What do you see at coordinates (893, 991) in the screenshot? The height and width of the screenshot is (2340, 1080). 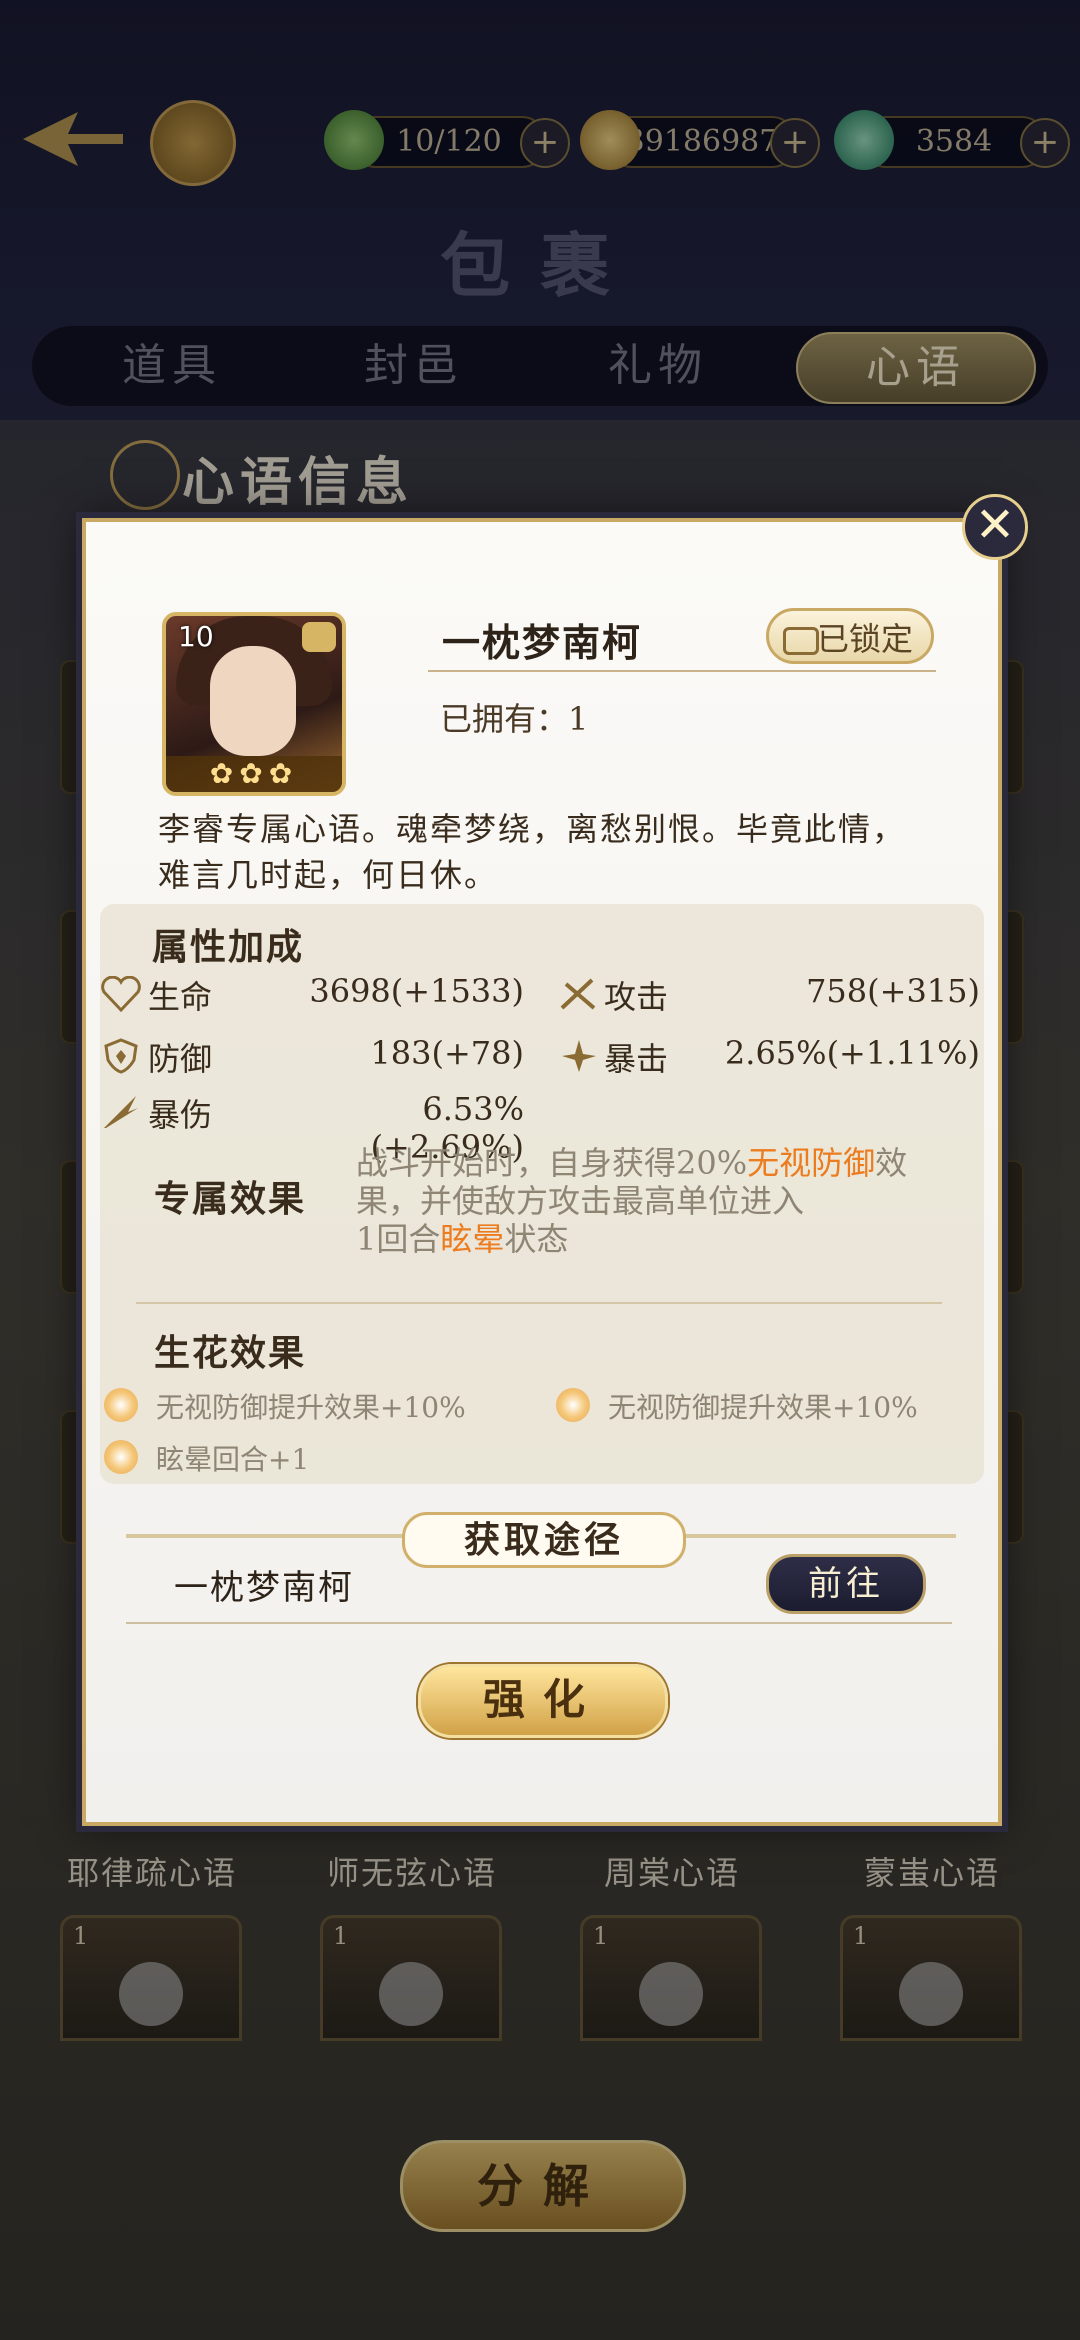 I see `attr-value: 758(+315)` at bounding box center [893, 991].